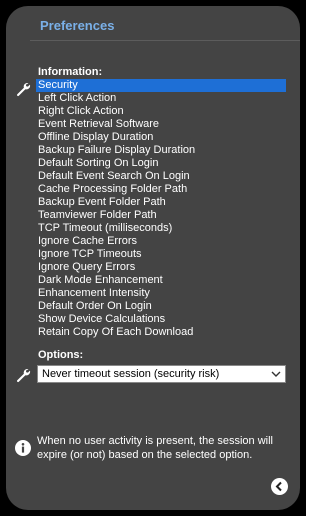 The height and width of the screenshot is (516, 320). I want to click on list-item: Default Order On Login, so click(161, 306).